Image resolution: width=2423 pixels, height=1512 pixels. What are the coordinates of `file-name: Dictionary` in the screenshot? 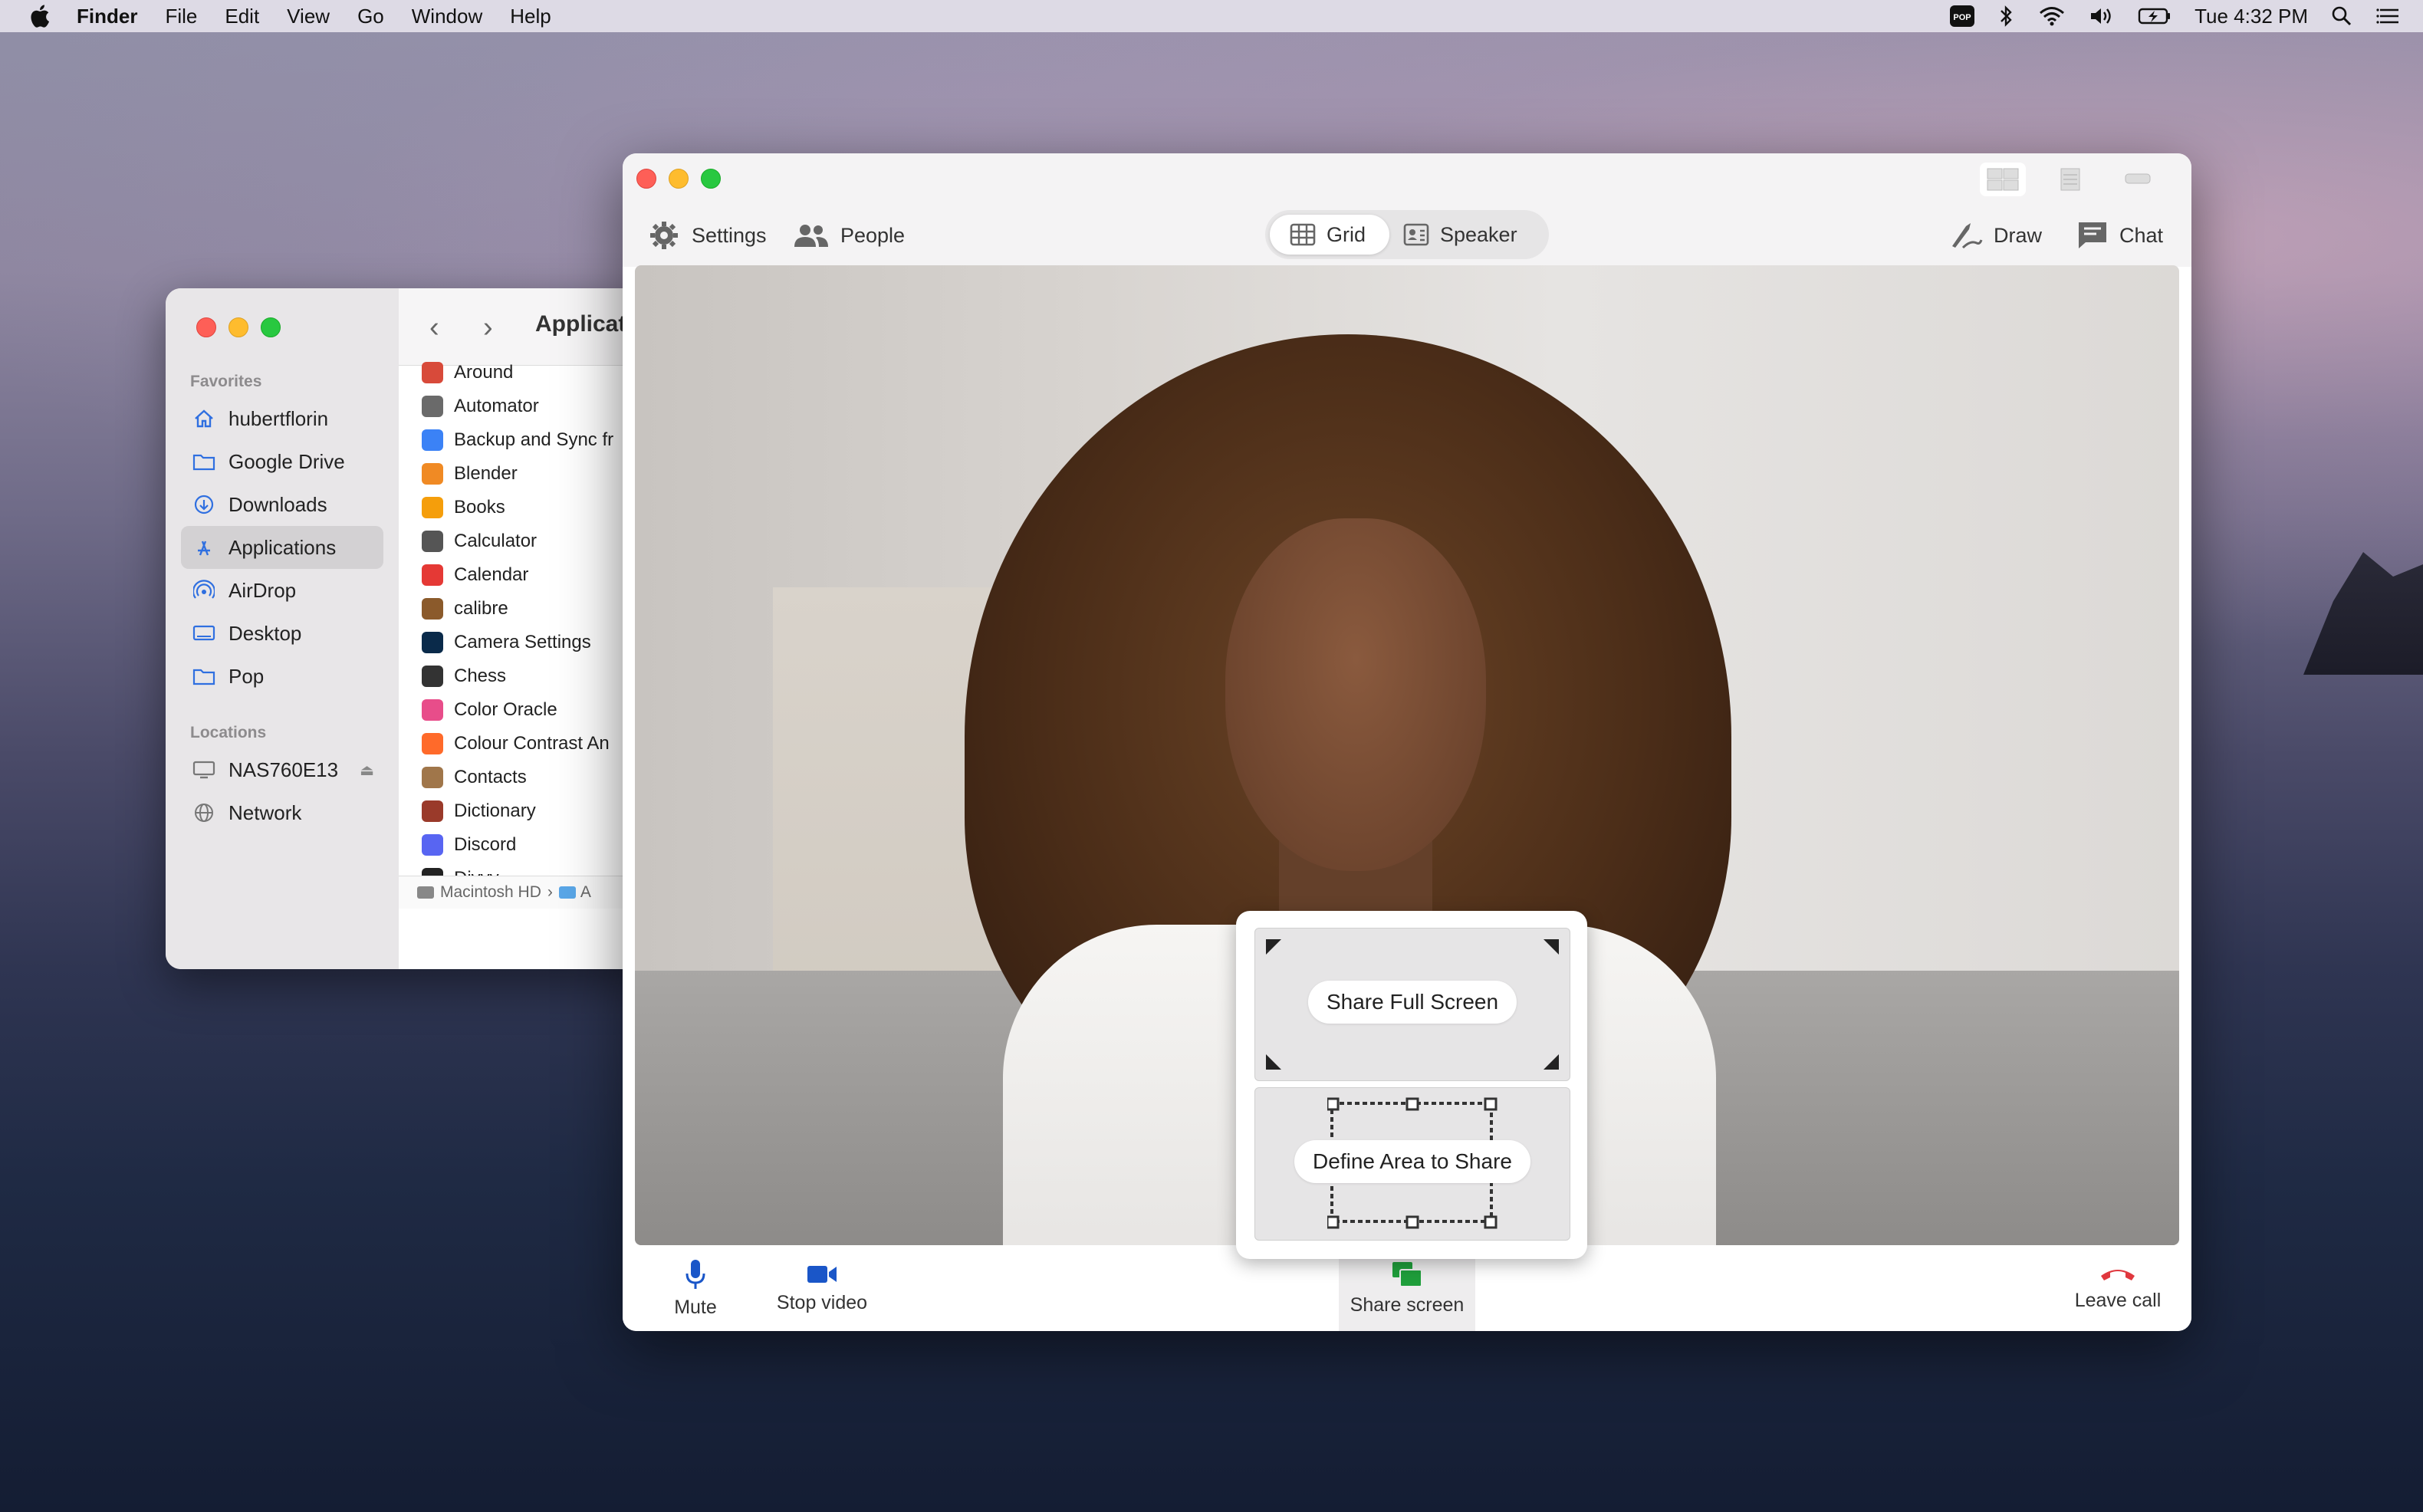 It's located at (495, 810).